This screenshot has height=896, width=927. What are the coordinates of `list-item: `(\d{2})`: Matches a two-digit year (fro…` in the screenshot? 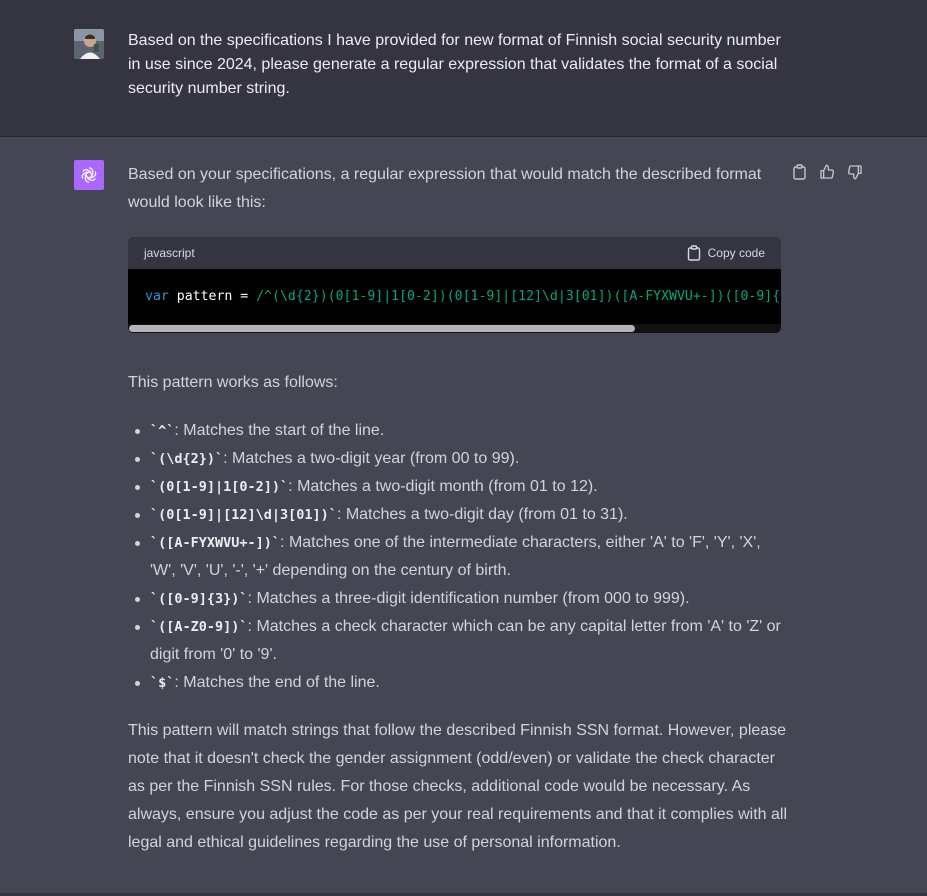 It's located at (458, 459).